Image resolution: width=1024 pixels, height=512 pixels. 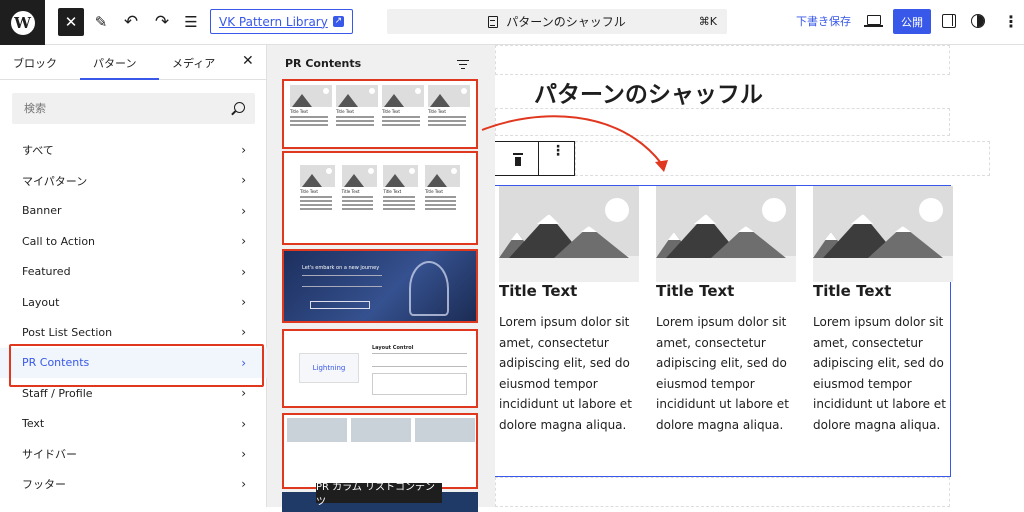 What do you see at coordinates (133, 424) in the screenshot?
I see `category-text: Text ›` at bounding box center [133, 424].